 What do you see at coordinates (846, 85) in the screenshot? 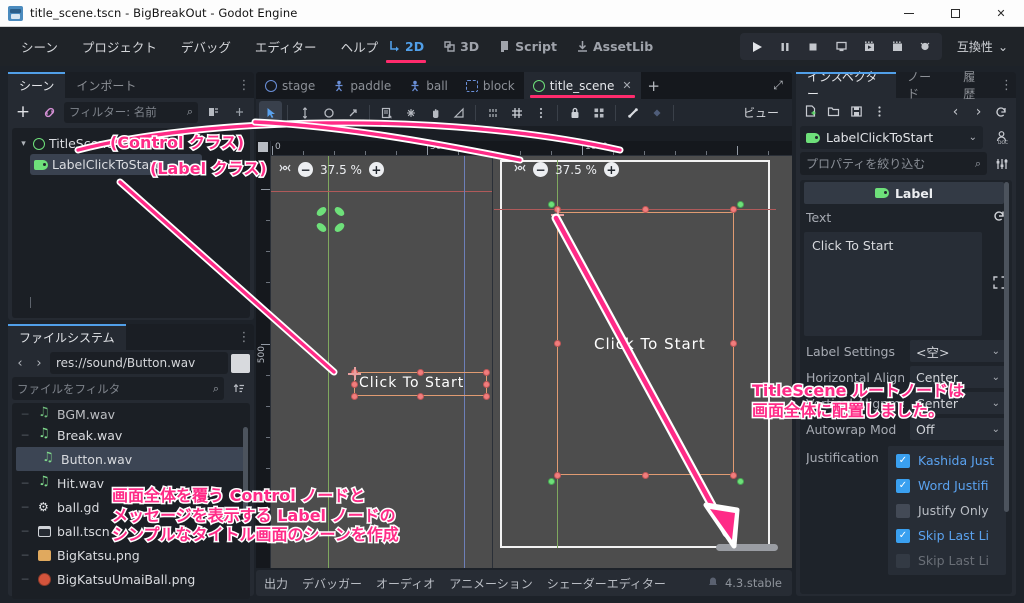
I see `tab-inspector: インスペクター` at bounding box center [846, 85].